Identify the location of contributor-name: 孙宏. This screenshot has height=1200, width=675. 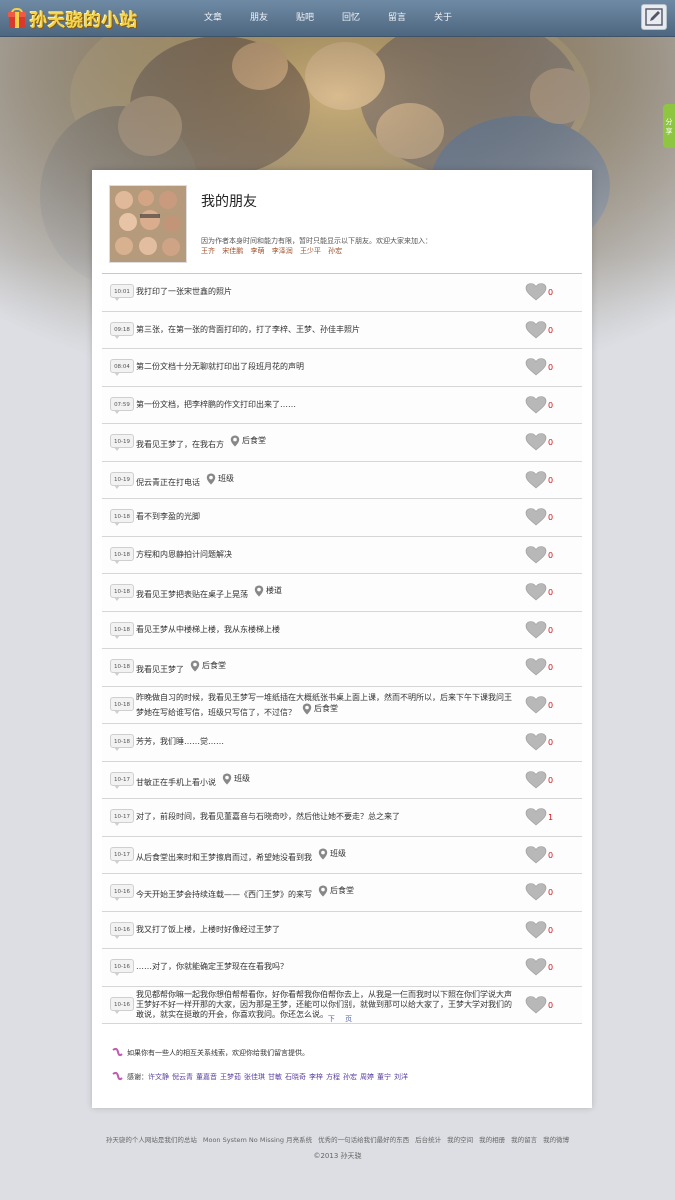
(350, 1077).